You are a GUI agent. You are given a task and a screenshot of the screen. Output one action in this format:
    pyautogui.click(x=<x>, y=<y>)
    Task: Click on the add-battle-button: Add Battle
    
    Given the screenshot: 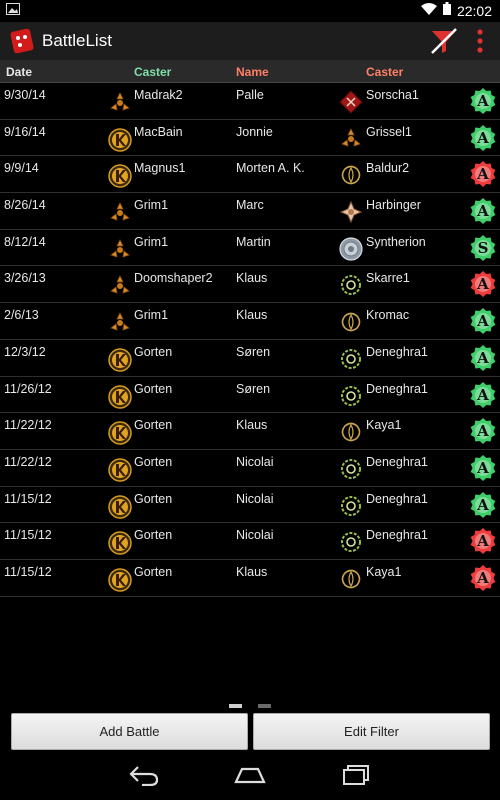 What is the action you would take?
    pyautogui.click(x=129, y=731)
    